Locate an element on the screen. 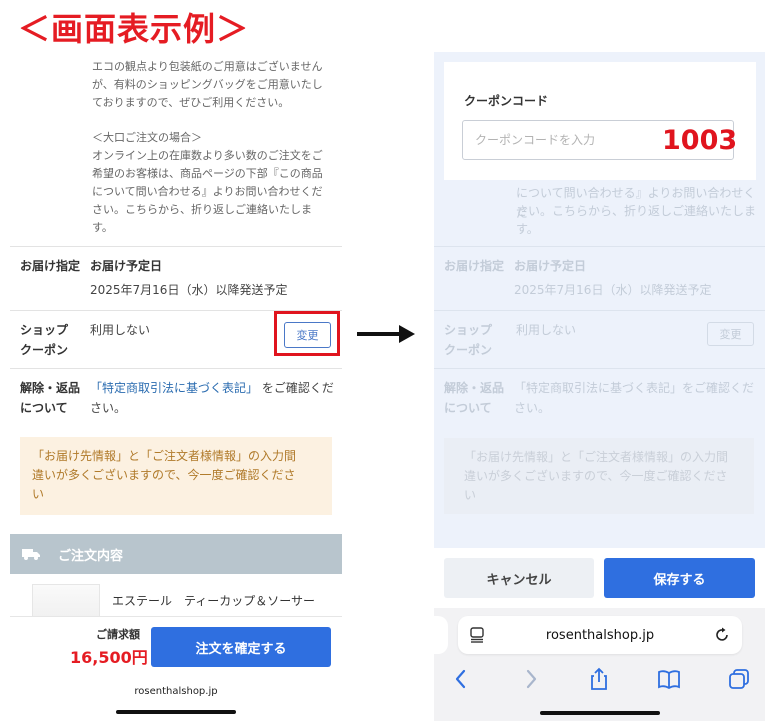 This screenshot has height=721, width=765. faded-text: 解除・返品 is located at coordinates (474, 388).